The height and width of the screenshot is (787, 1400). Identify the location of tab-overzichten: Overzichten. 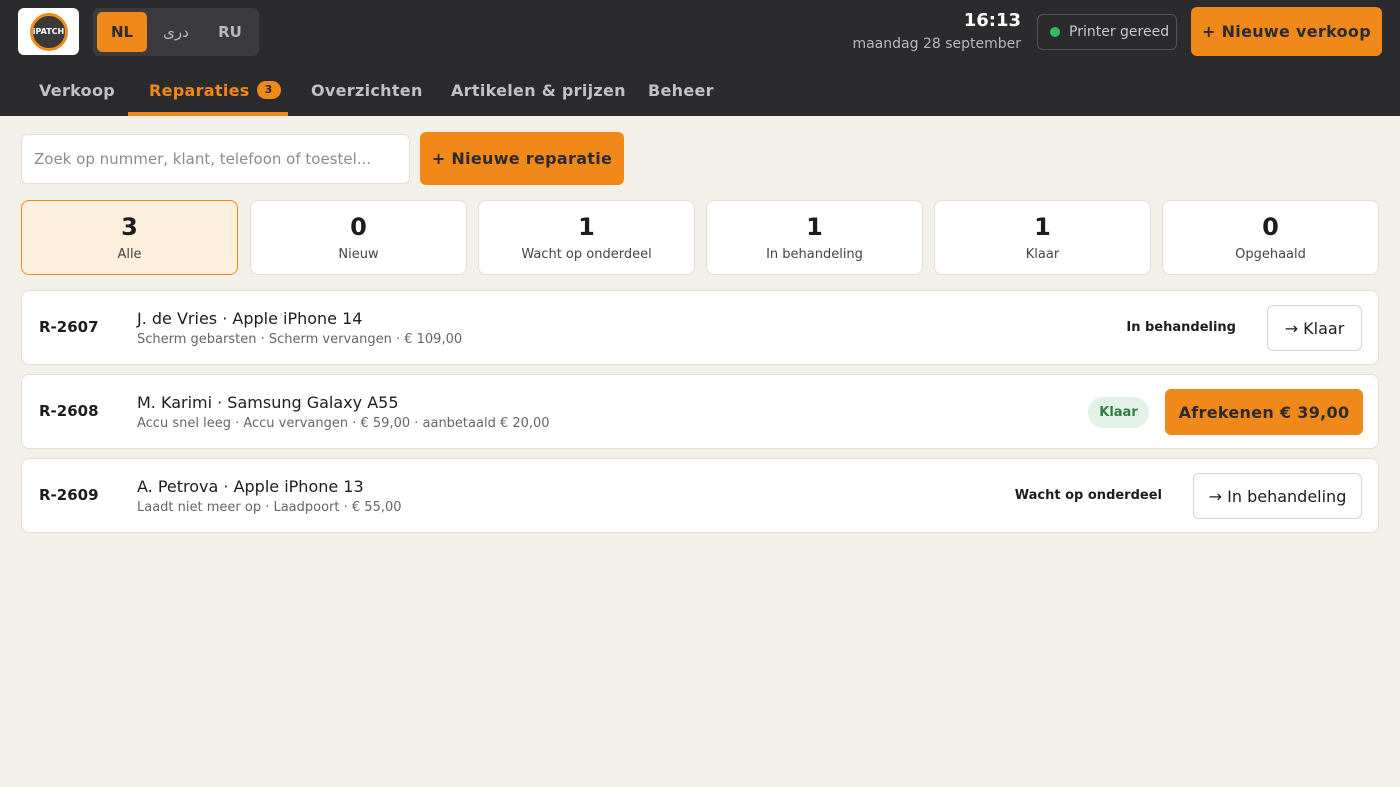
(367, 90).